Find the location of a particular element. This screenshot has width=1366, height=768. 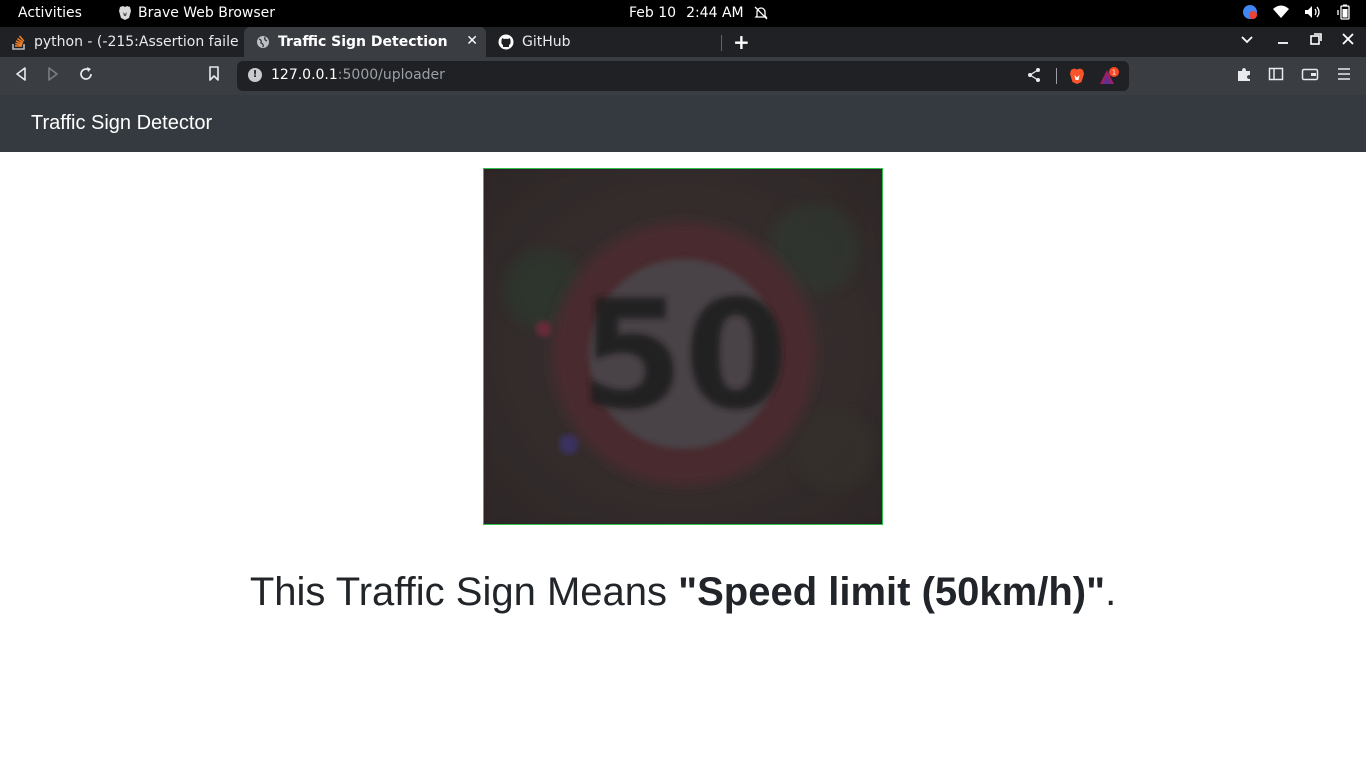

puzzle-icon is located at coordinates (1244, 74).